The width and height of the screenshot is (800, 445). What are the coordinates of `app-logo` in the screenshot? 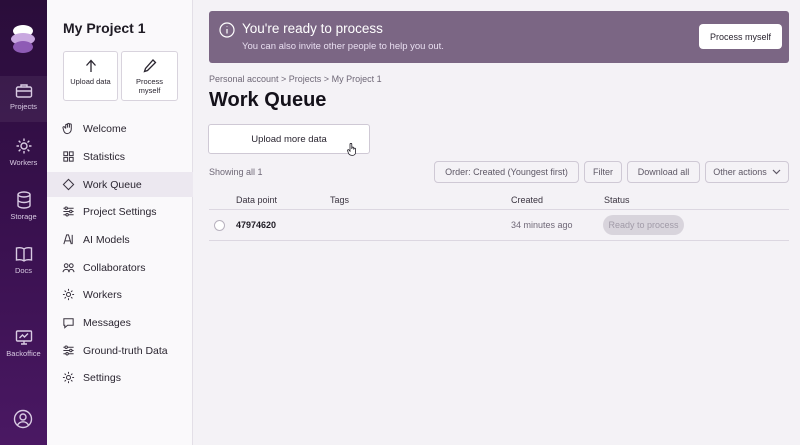 It's located at (23, 39).